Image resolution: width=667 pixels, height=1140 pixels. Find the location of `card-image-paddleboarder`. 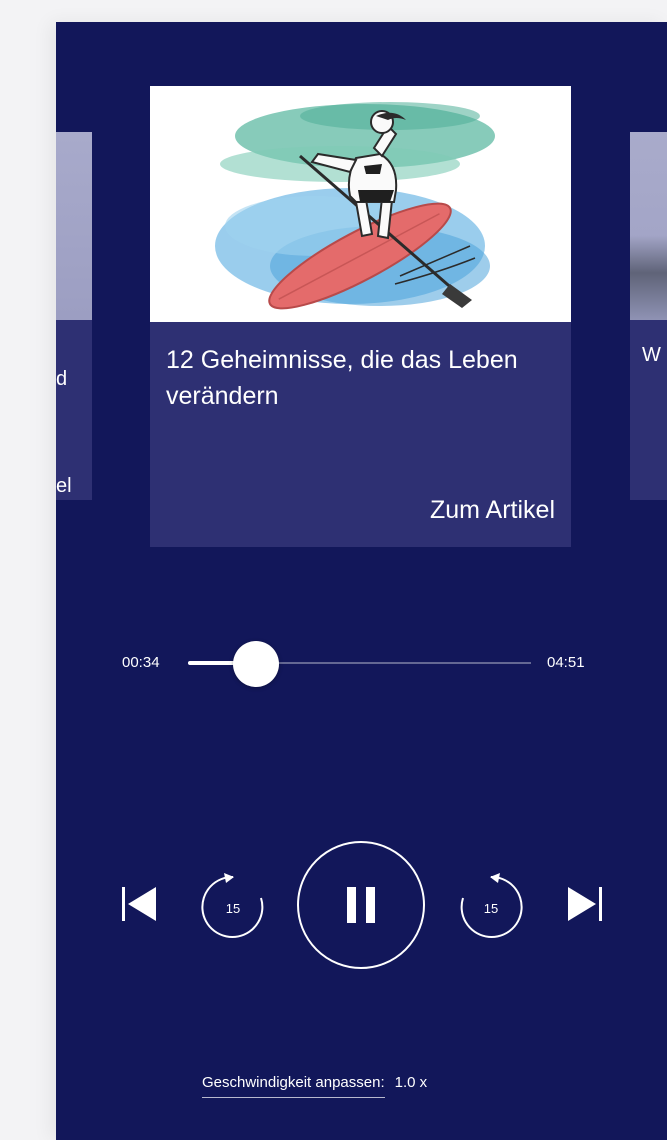

card-image-paddleboarder is located at coordinates (360, 204).